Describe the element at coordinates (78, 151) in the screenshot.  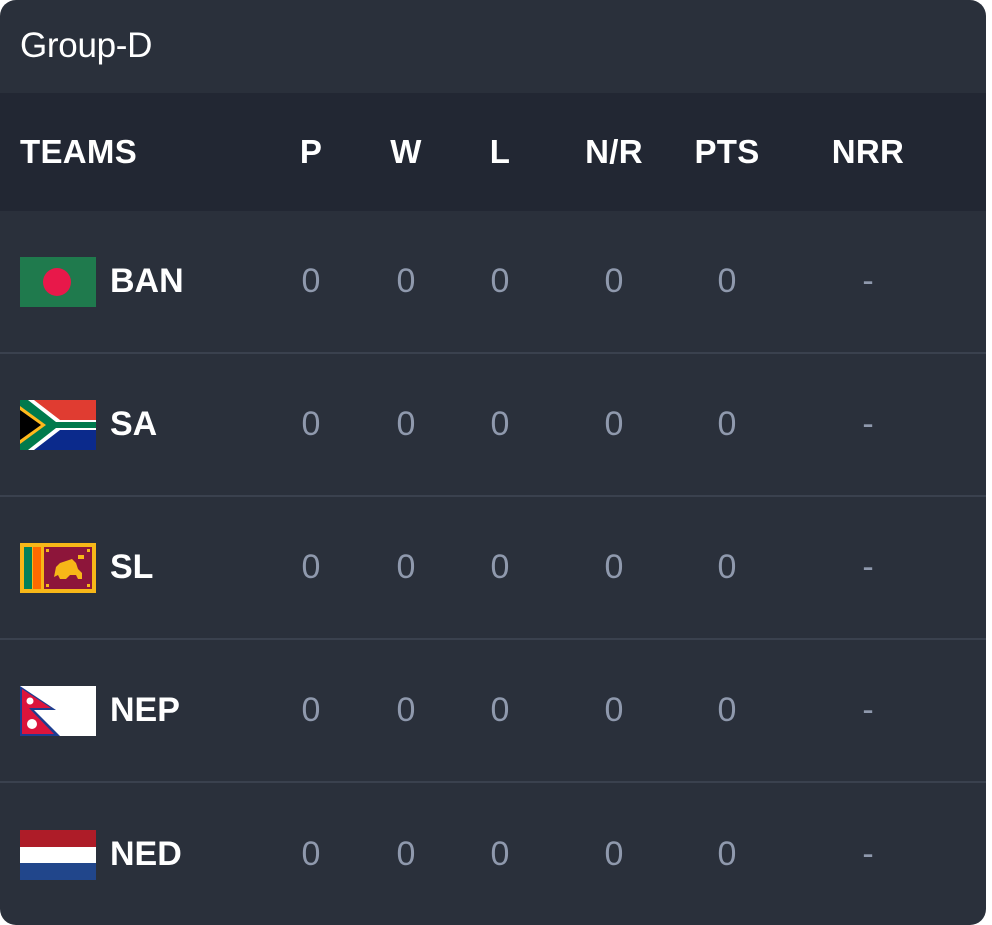
I see `header-teams: TEAMS` at that location.